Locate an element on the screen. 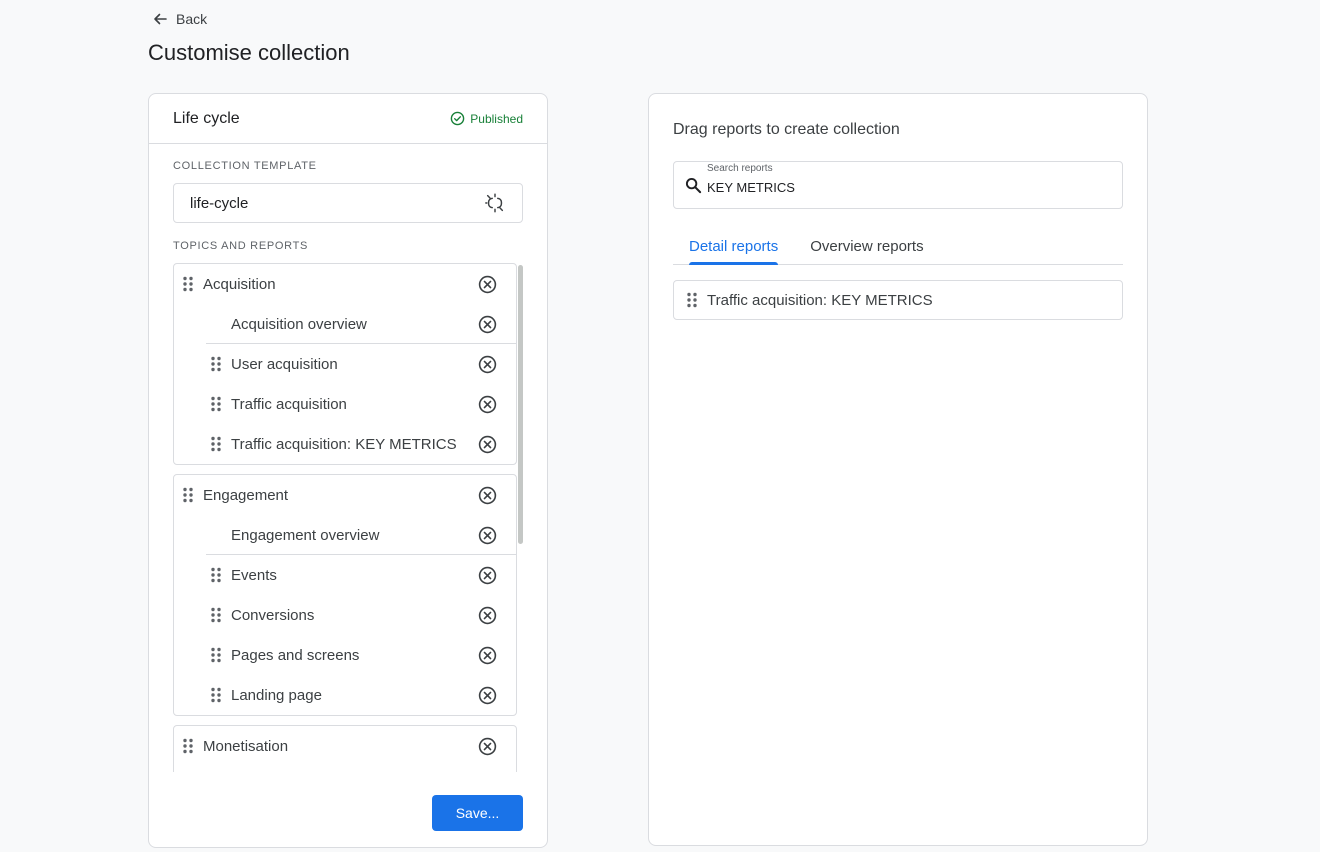 The image size is (1320, 852). unlink-icon is located at coordinates (495, 203).